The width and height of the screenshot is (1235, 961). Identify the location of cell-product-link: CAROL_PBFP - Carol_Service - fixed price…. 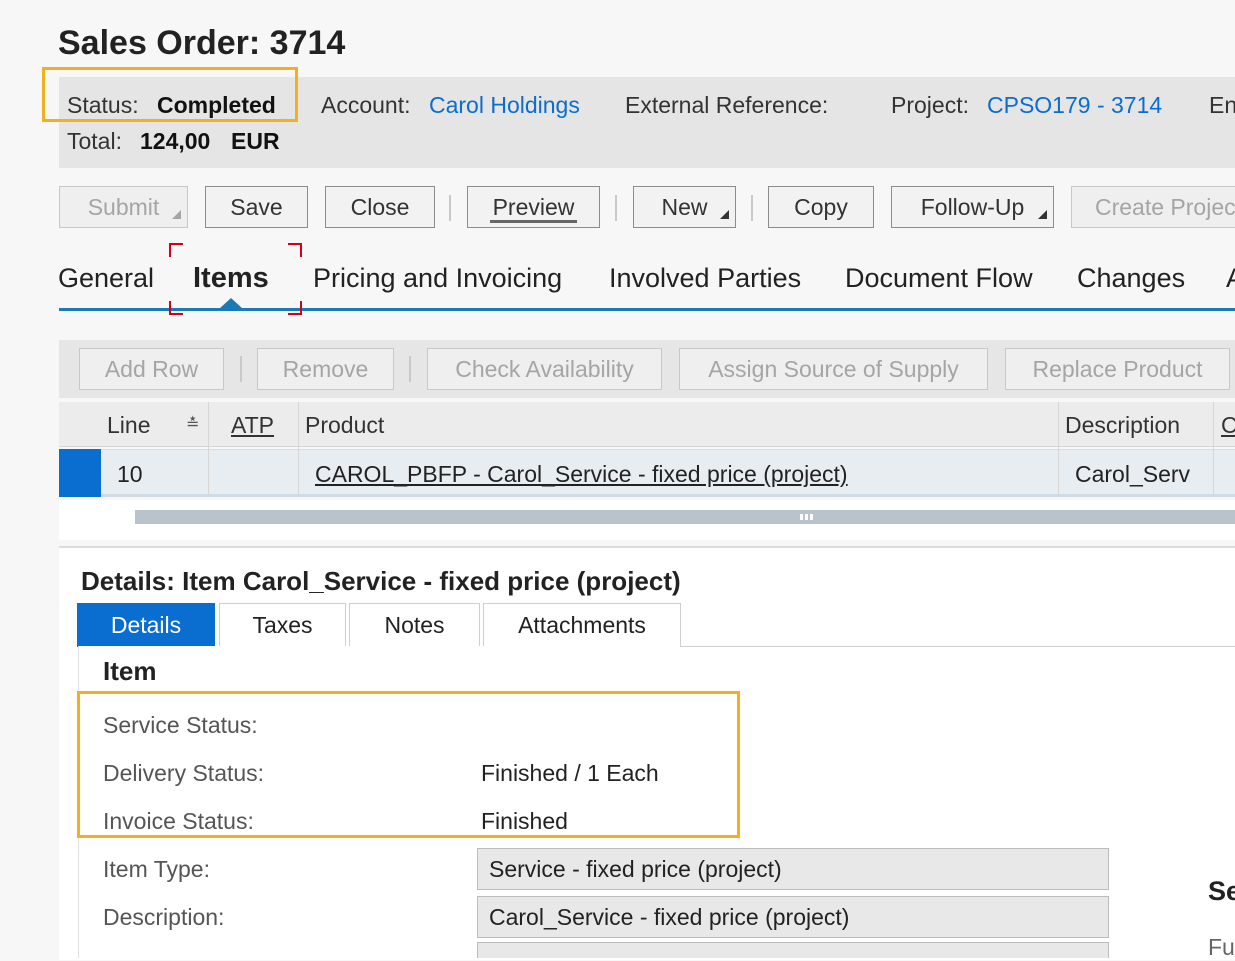
(581, 474).